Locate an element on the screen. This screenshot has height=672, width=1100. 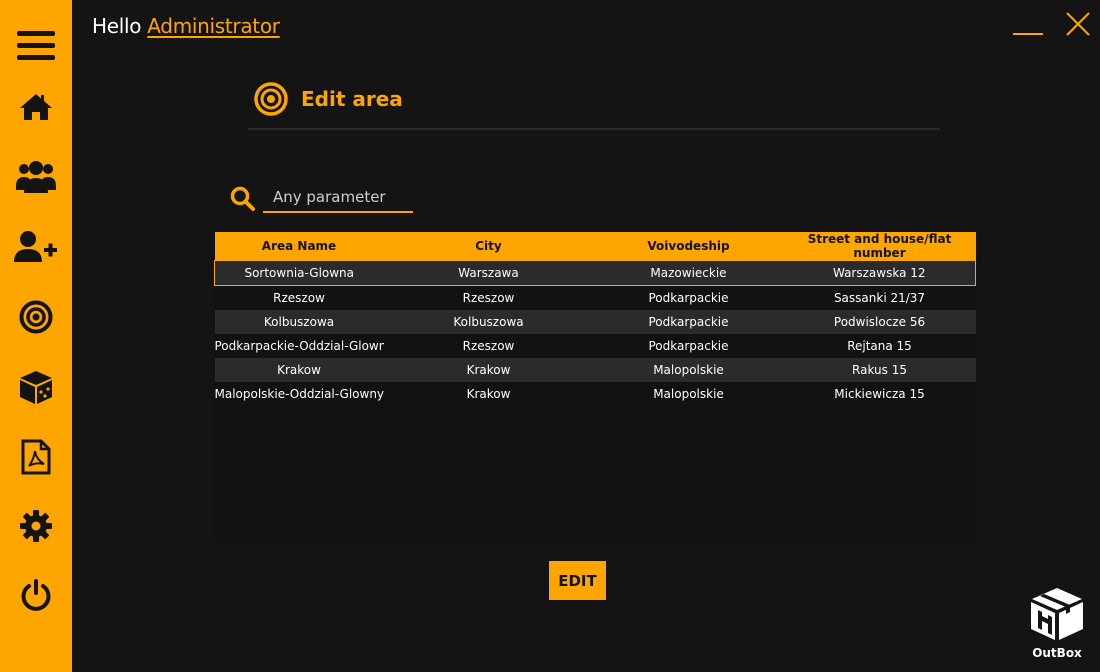
page-header: Edit area is located at coordinates (594, 104).